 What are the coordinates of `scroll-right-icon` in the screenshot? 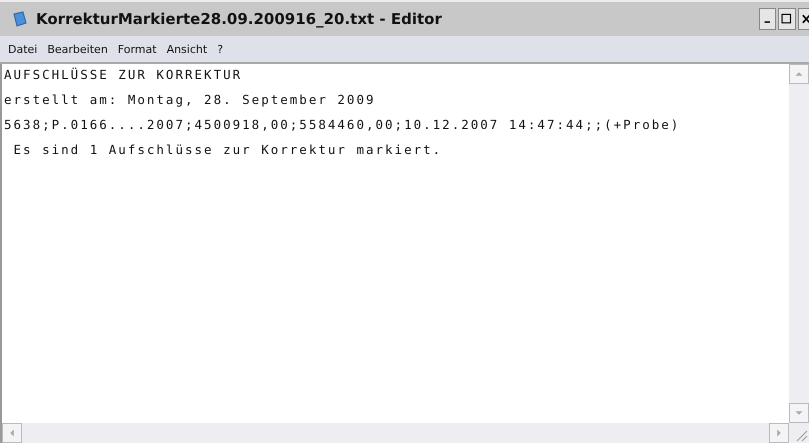 It's located at (779, 433).